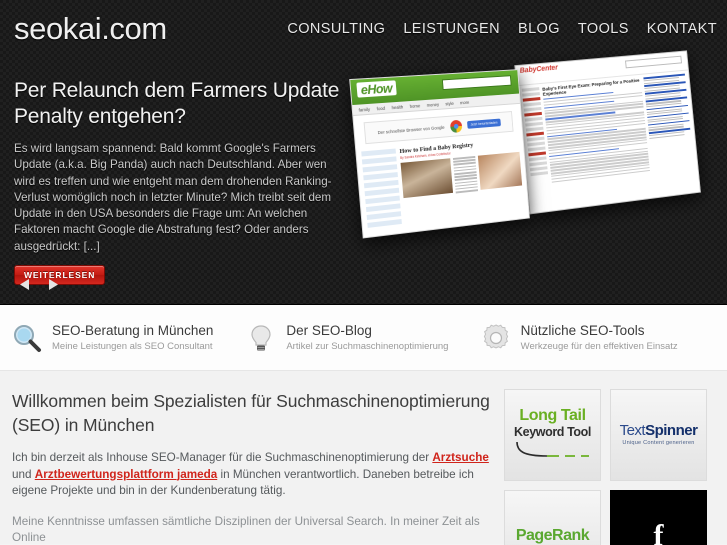  I want to click on long-tail-line1: Long Tail, so click(552, 415).